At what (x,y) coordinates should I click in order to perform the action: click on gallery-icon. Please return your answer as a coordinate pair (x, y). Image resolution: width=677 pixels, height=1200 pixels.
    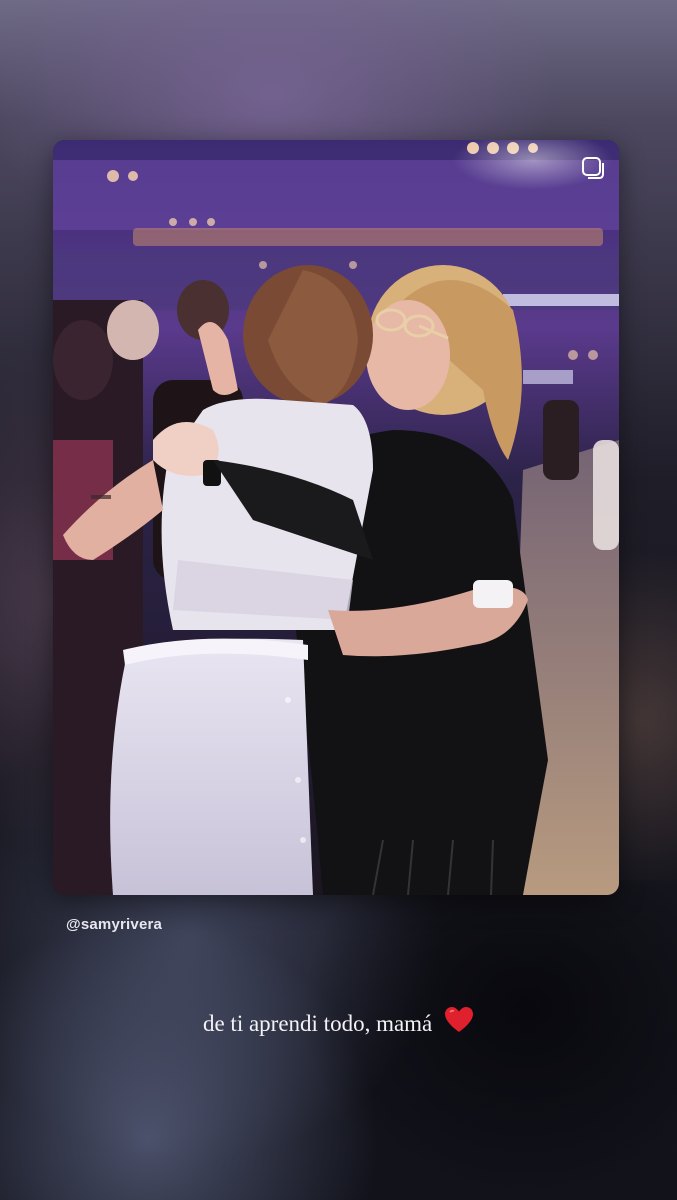
    Looking at the image, I should click on (593, 168).